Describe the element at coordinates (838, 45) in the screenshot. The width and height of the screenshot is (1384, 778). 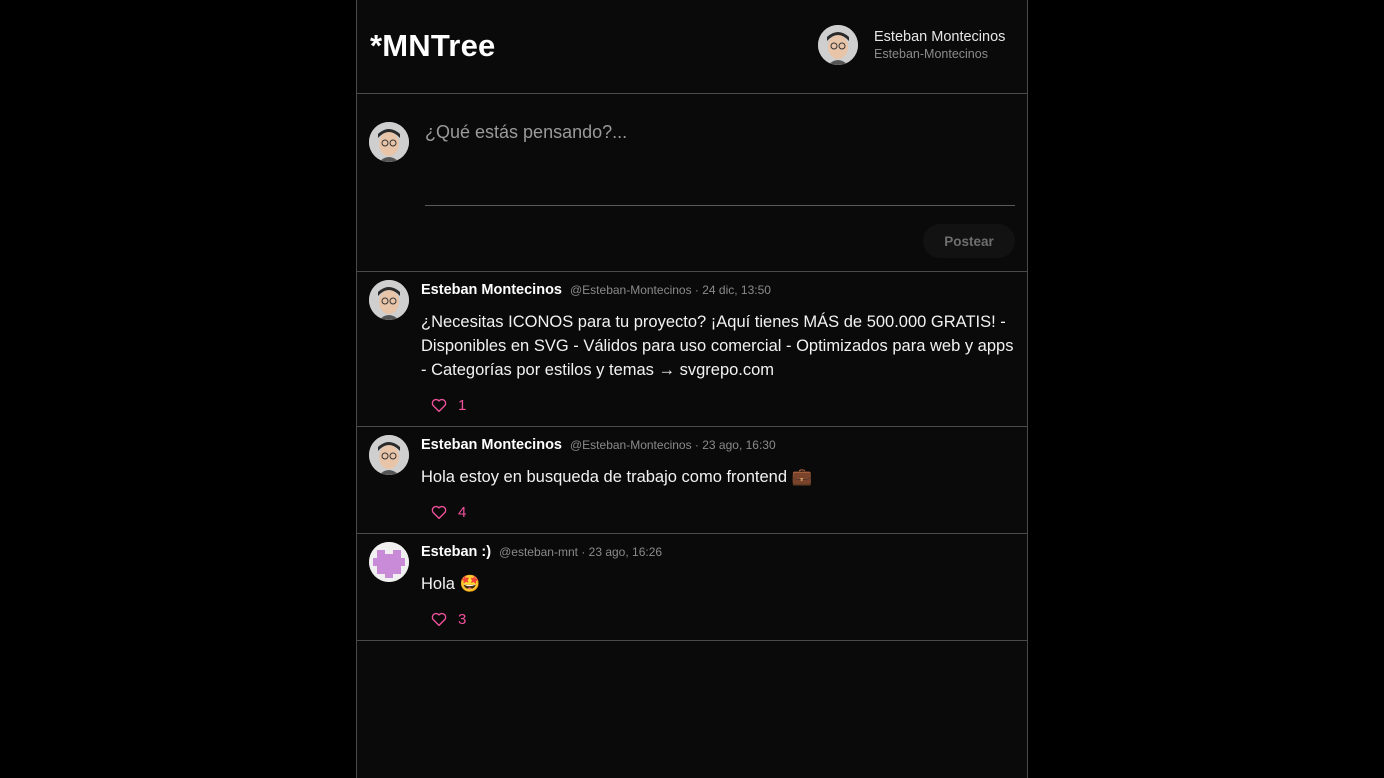
I see `current-user-avatar` at that location.